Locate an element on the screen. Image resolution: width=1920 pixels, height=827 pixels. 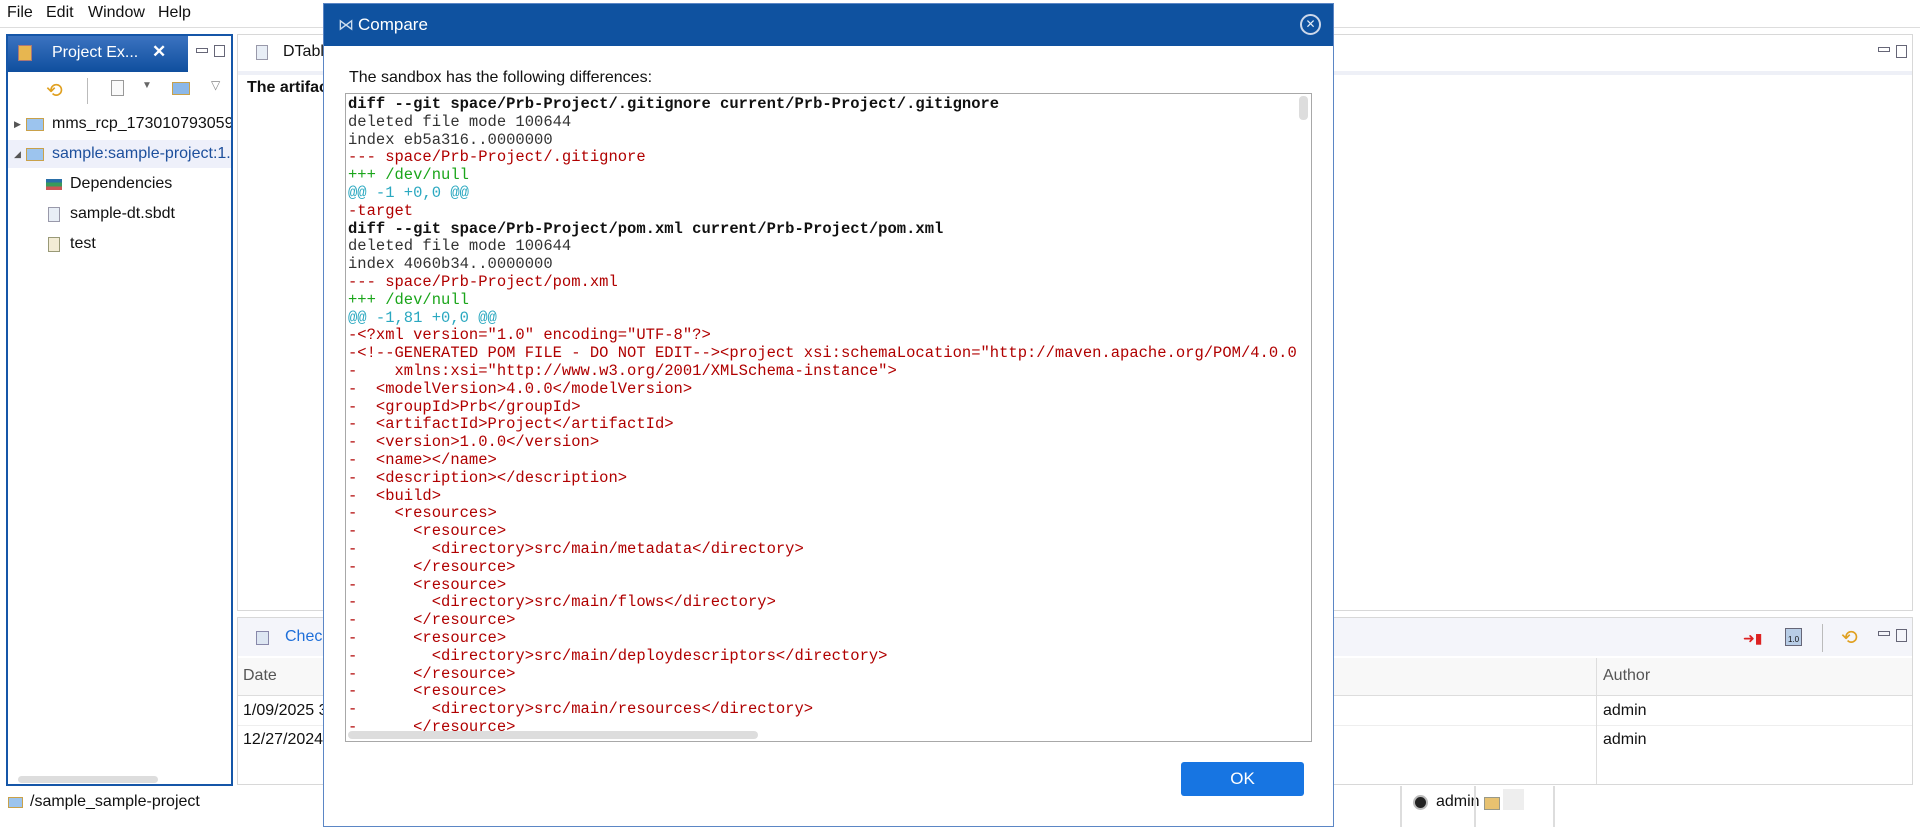
diff-line-meta: index eb5a316..0000000 is located at coordinates (450, 139).